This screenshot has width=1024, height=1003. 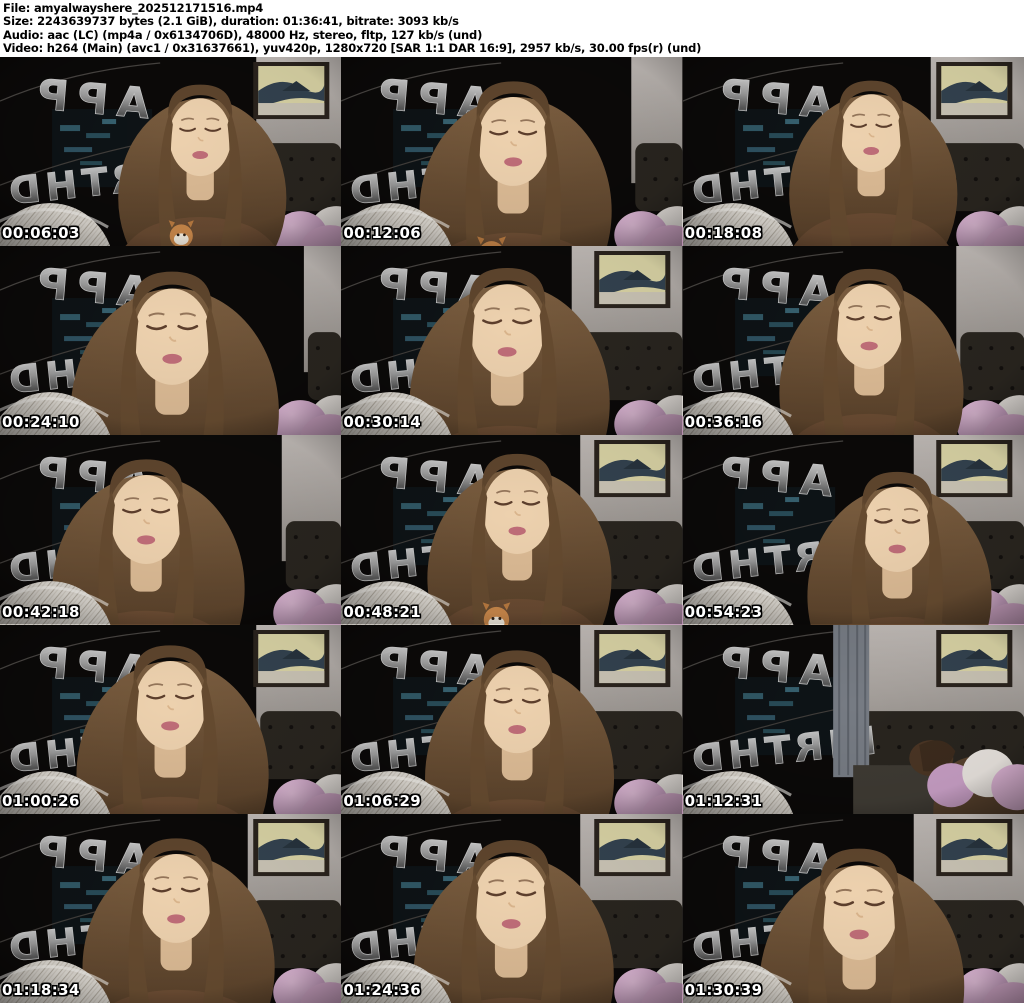 I want to click on frame-timestamp-label: 00:30:14, so click(x=382, y=422).